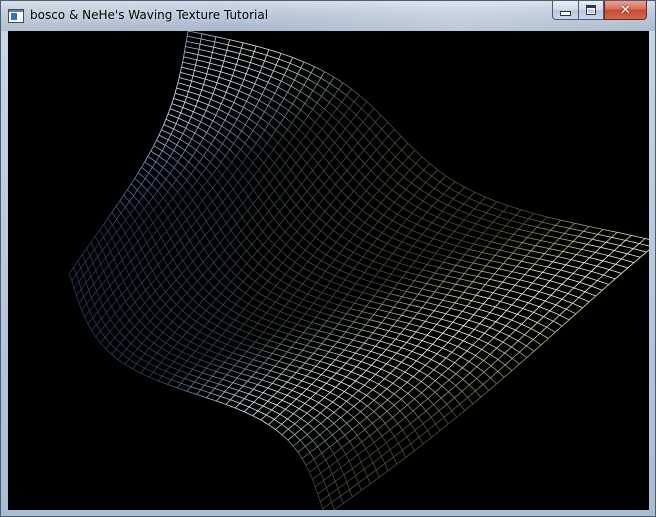 The image size is (656, 517). I want to click on minimize-icon, so click(565, 13).